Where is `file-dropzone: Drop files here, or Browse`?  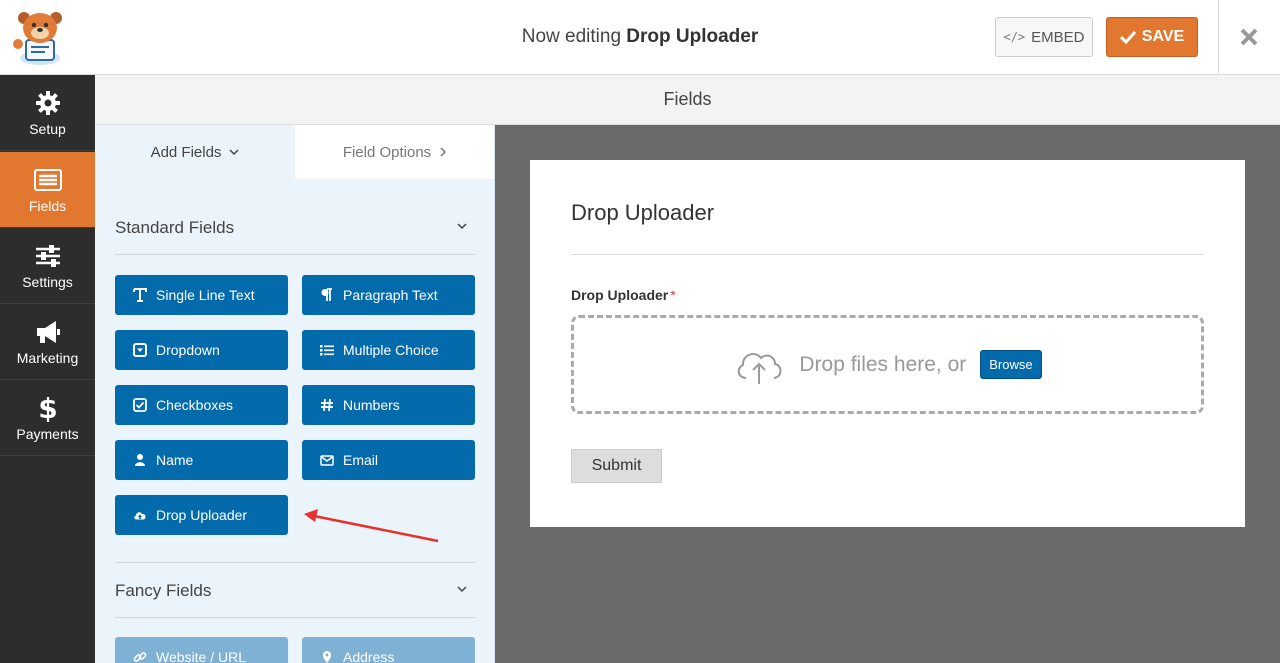 file-dropzone: Drop files here, or Browse is located at coordinates (887, 364).